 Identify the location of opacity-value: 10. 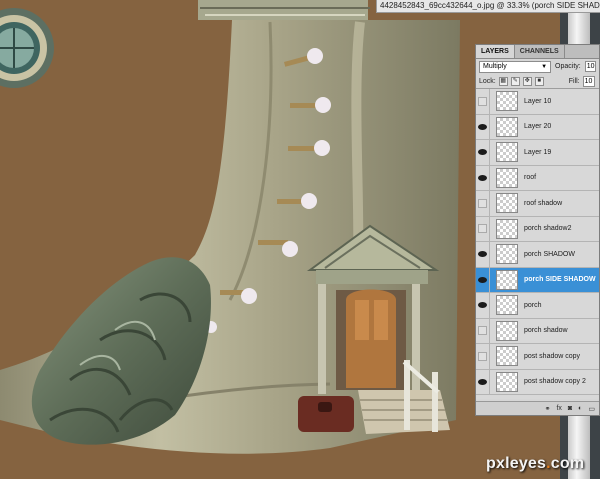
(590, 66).